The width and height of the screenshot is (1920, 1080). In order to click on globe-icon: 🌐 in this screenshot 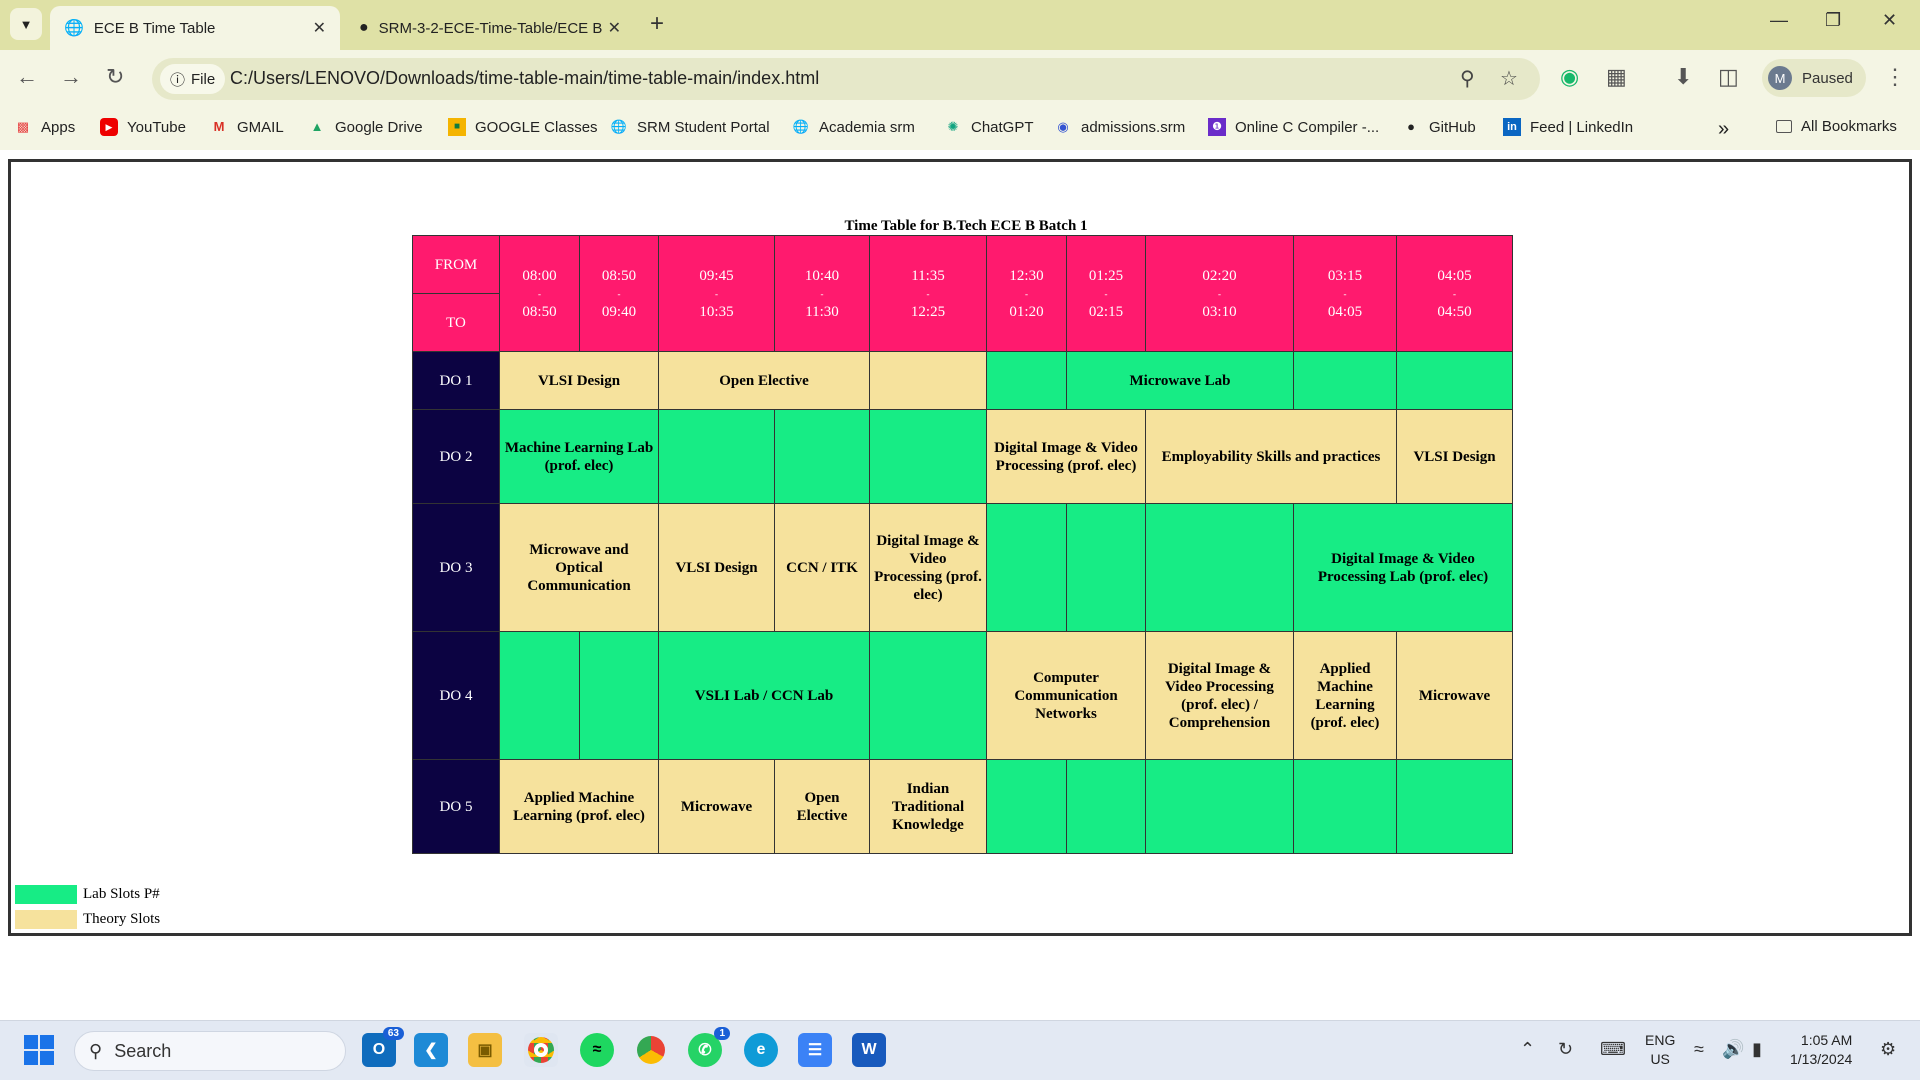, I will do `click(74, 28)`.